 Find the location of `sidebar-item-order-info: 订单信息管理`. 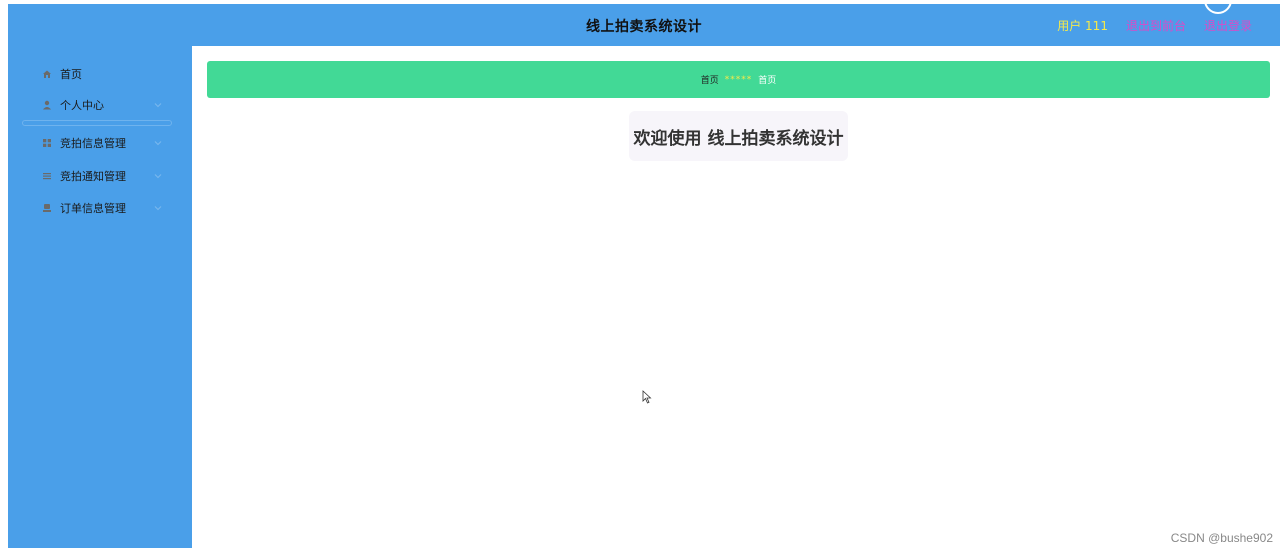

sidebar-item-order-info: 订单信息管理 is located at coordinates (100, 208).